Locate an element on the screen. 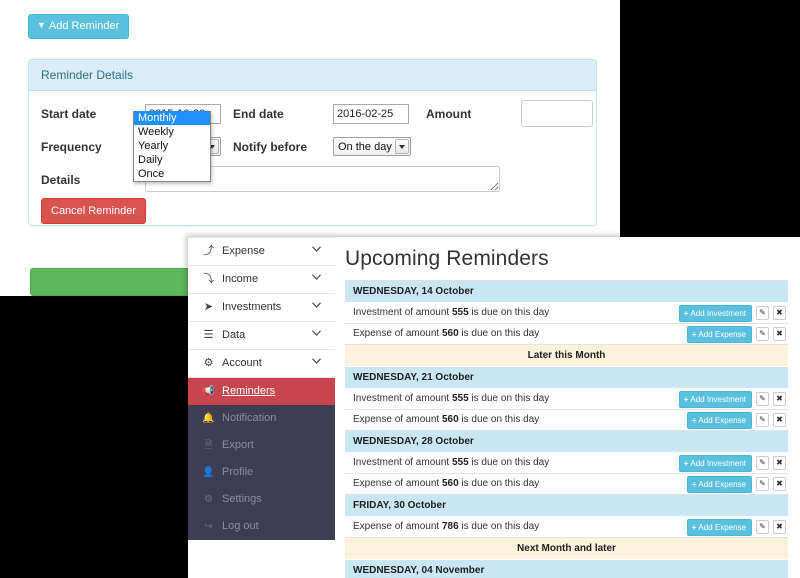 The height and width of the screenshot is (578, 800). sidebar-group-income: ⤵ Income is located at coordinates (261, 280).